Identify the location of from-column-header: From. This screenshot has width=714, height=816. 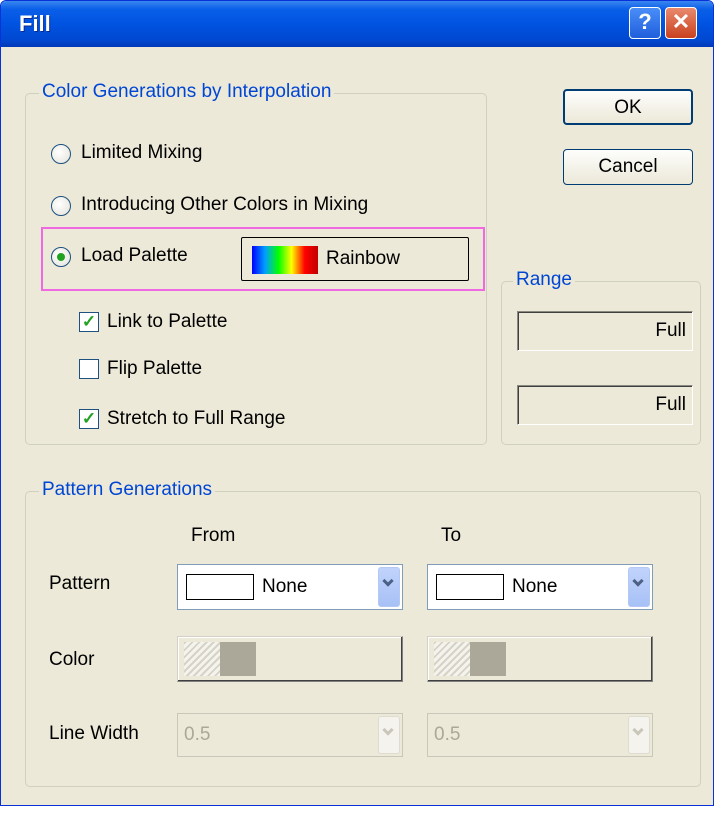
(213, 535).